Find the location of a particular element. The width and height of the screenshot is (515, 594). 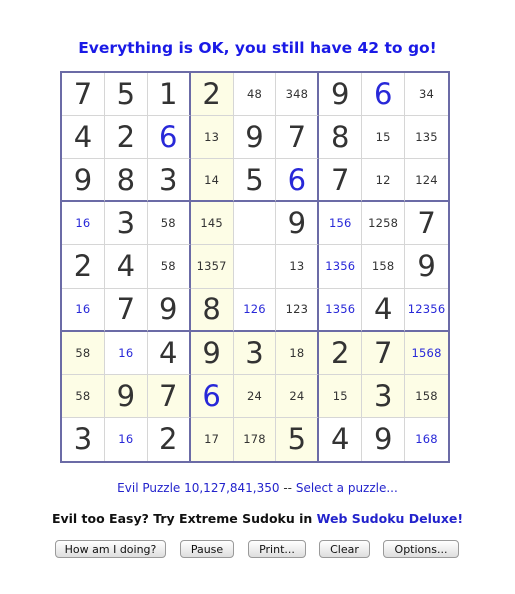

candidate-notes: 1356 is located at coordinates (340, 309).